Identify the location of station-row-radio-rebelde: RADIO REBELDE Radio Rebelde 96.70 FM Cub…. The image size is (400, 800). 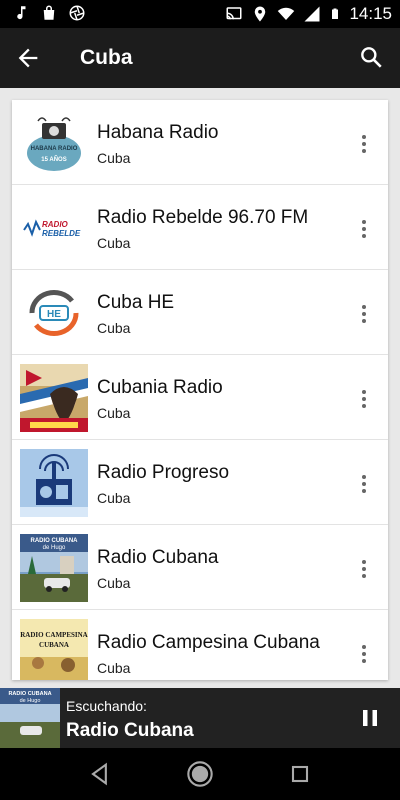
(200, 227).